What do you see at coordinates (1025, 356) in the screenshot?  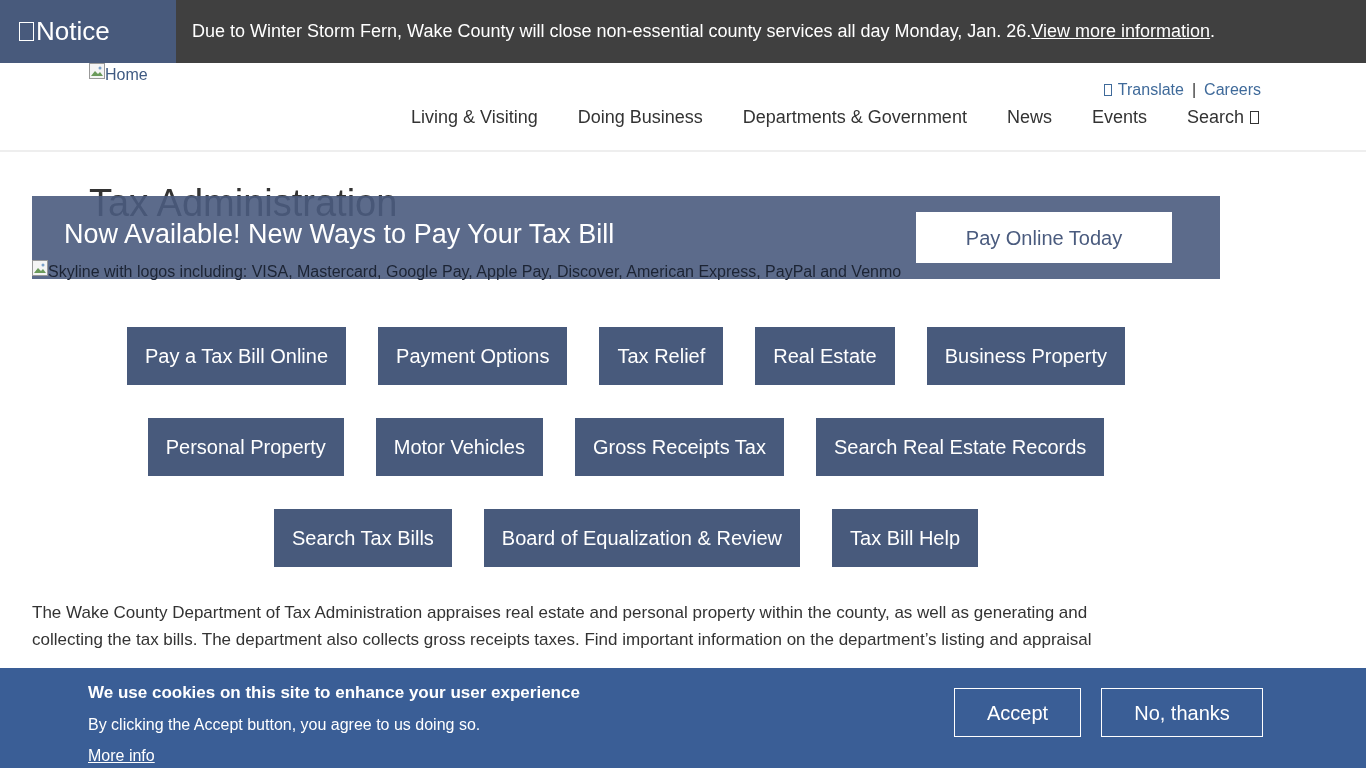 I see `tax-link-button: Business Property` at bounding box center [1025, 356].